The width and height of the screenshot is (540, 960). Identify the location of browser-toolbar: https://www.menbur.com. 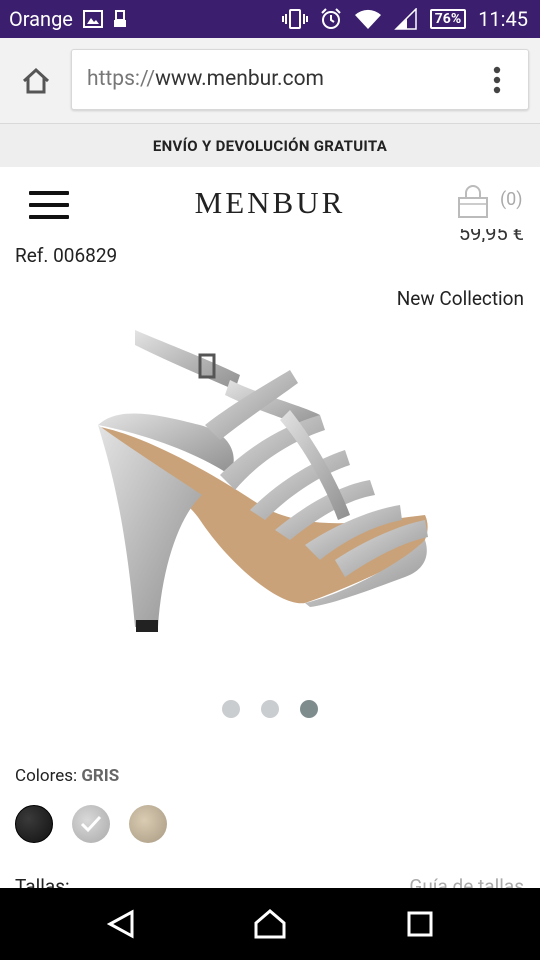
(270, 81).